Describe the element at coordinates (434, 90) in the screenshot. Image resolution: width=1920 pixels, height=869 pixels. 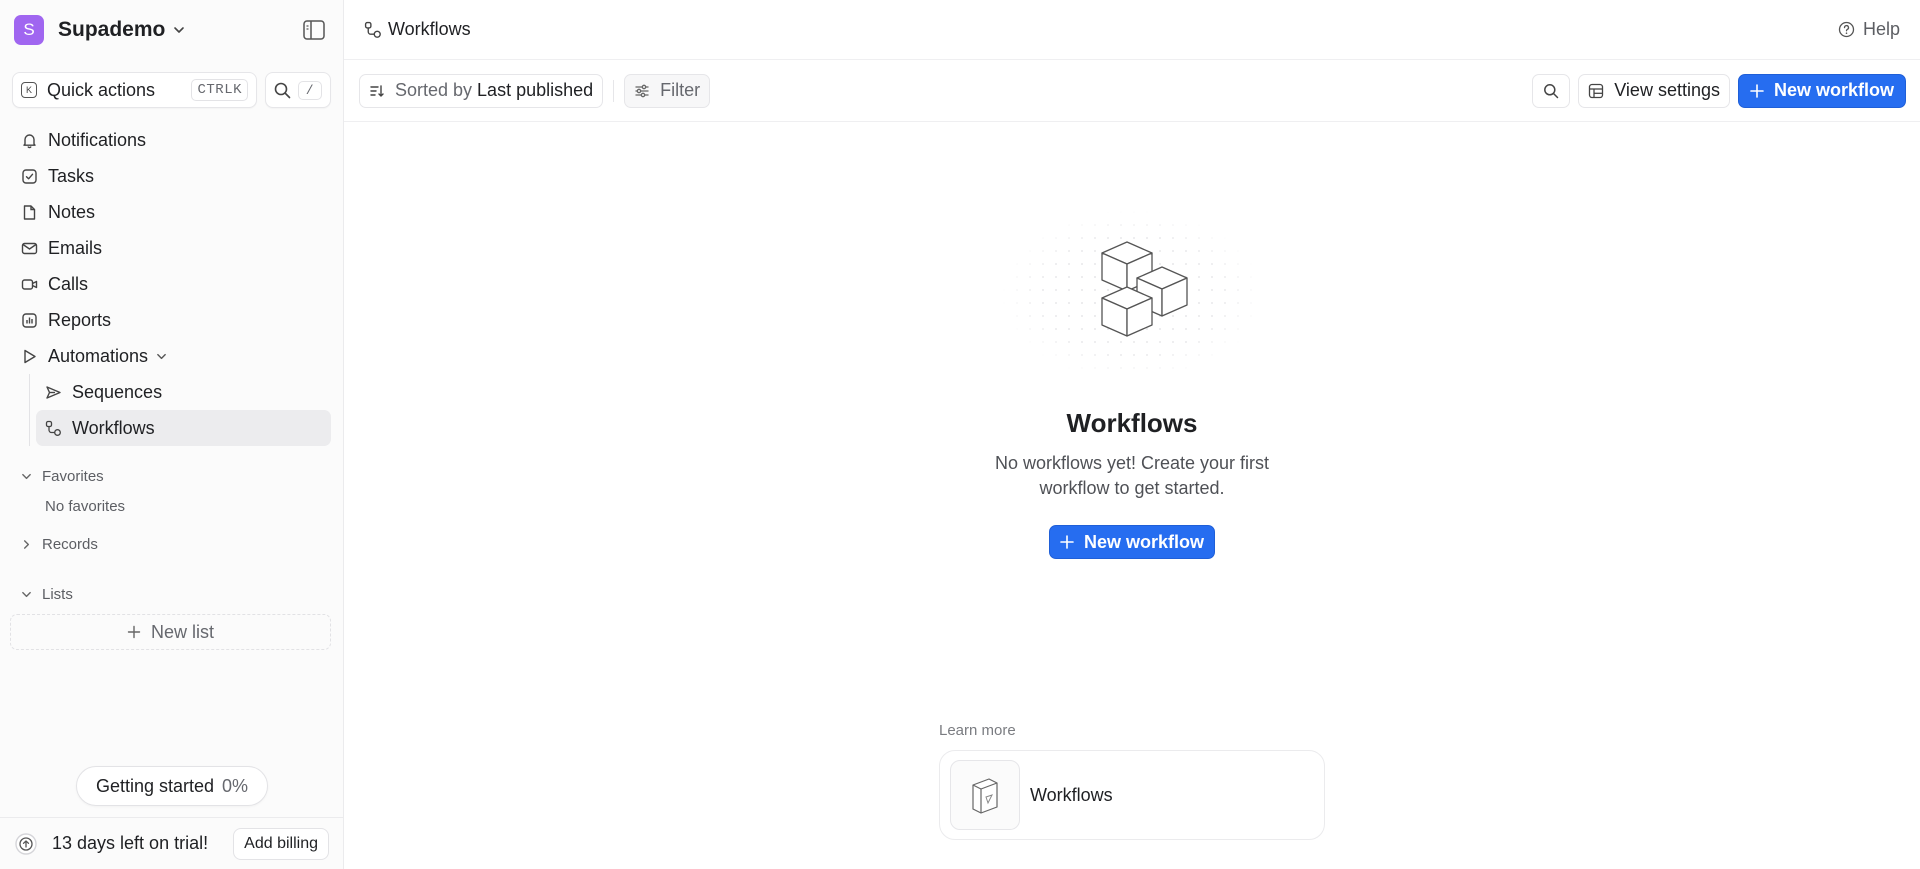
I see `sort-prefix: Sorted by` at that location.